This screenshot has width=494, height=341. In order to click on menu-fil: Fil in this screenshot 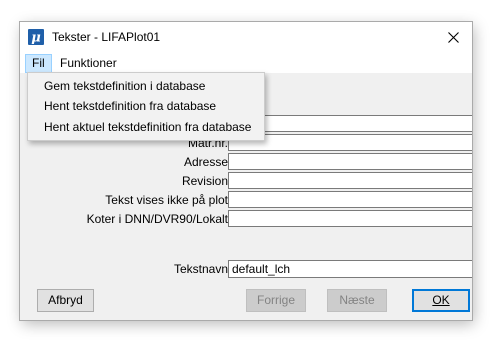, I will do `click(38, 63)`.